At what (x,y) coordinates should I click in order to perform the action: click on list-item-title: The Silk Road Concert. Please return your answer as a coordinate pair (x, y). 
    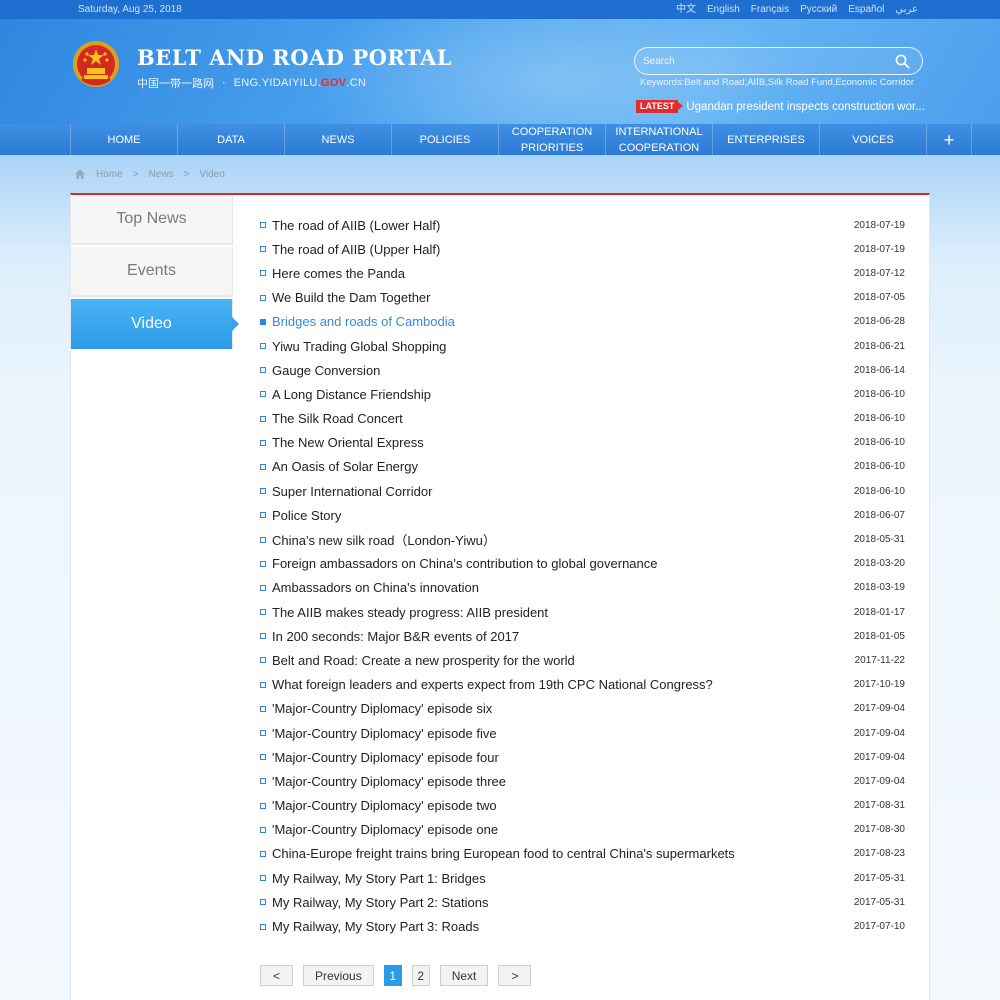
    Looking at the image, I should click on (337, 418).